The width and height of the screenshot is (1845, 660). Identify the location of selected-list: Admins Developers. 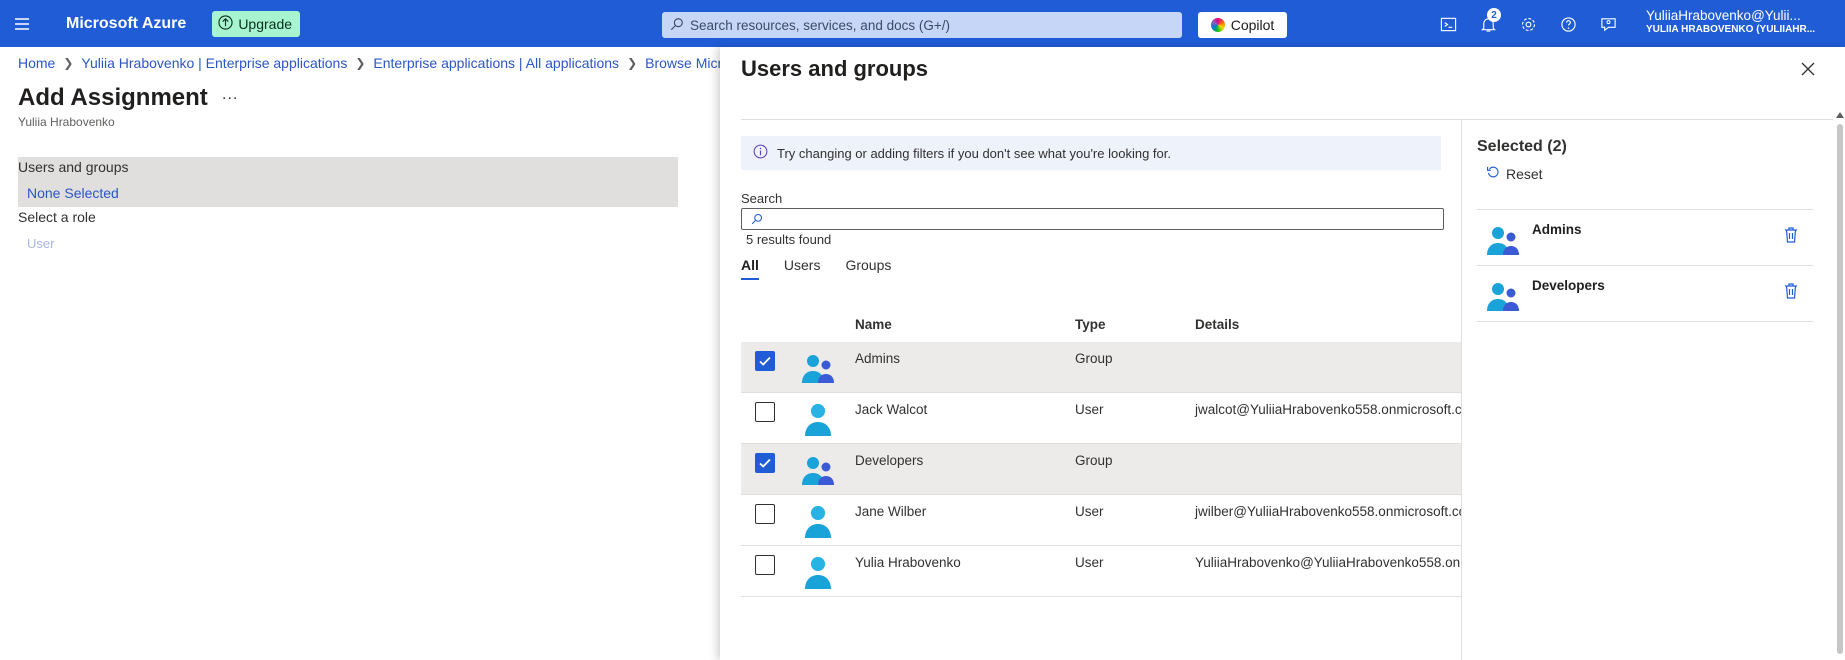
(1645, 265).